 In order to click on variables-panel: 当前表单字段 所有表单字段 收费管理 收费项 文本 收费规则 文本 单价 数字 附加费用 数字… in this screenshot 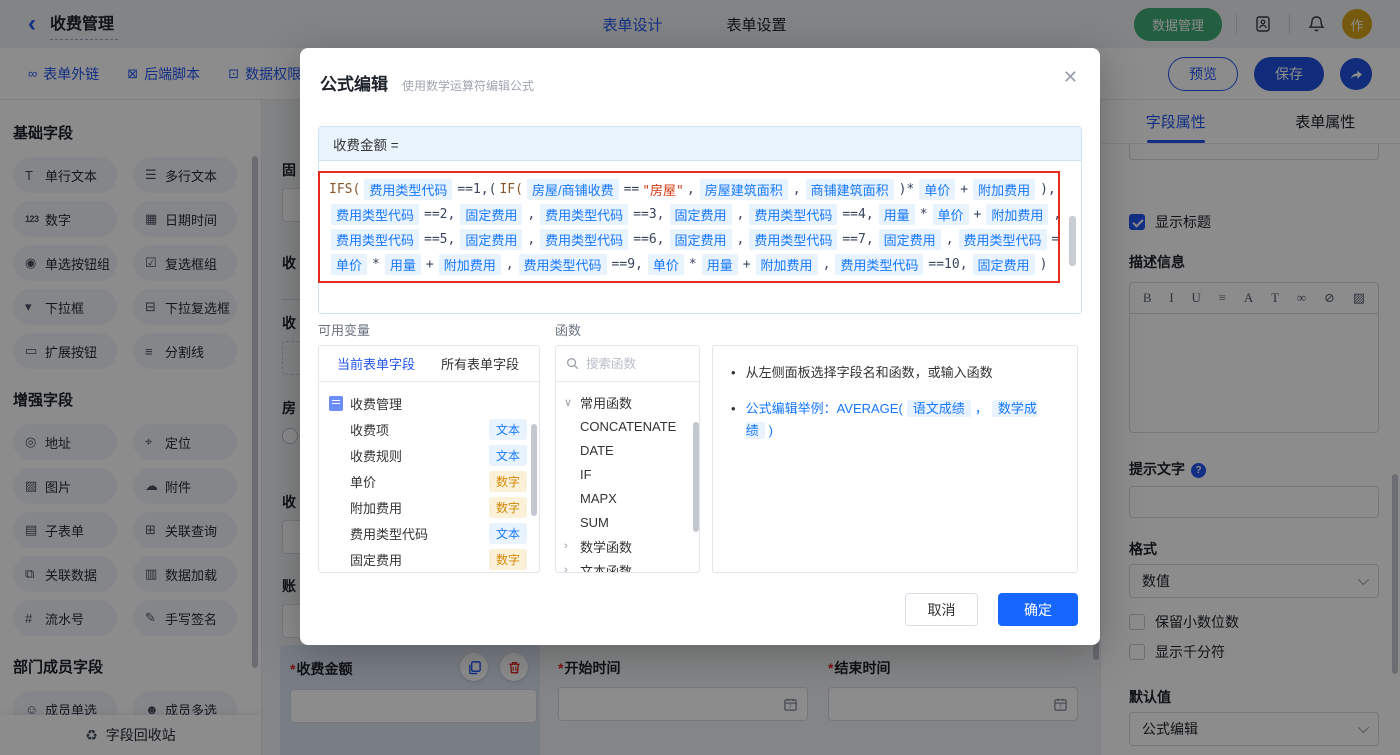, I will do `click(429, 459)`.